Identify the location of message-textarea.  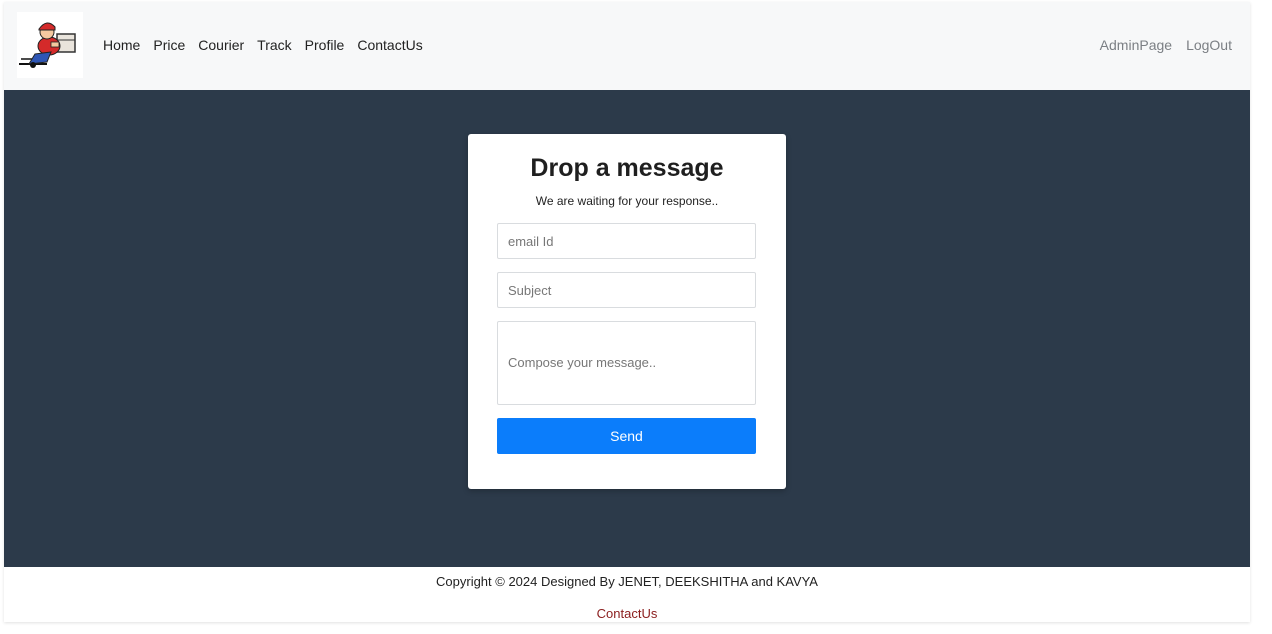
(626, 363).